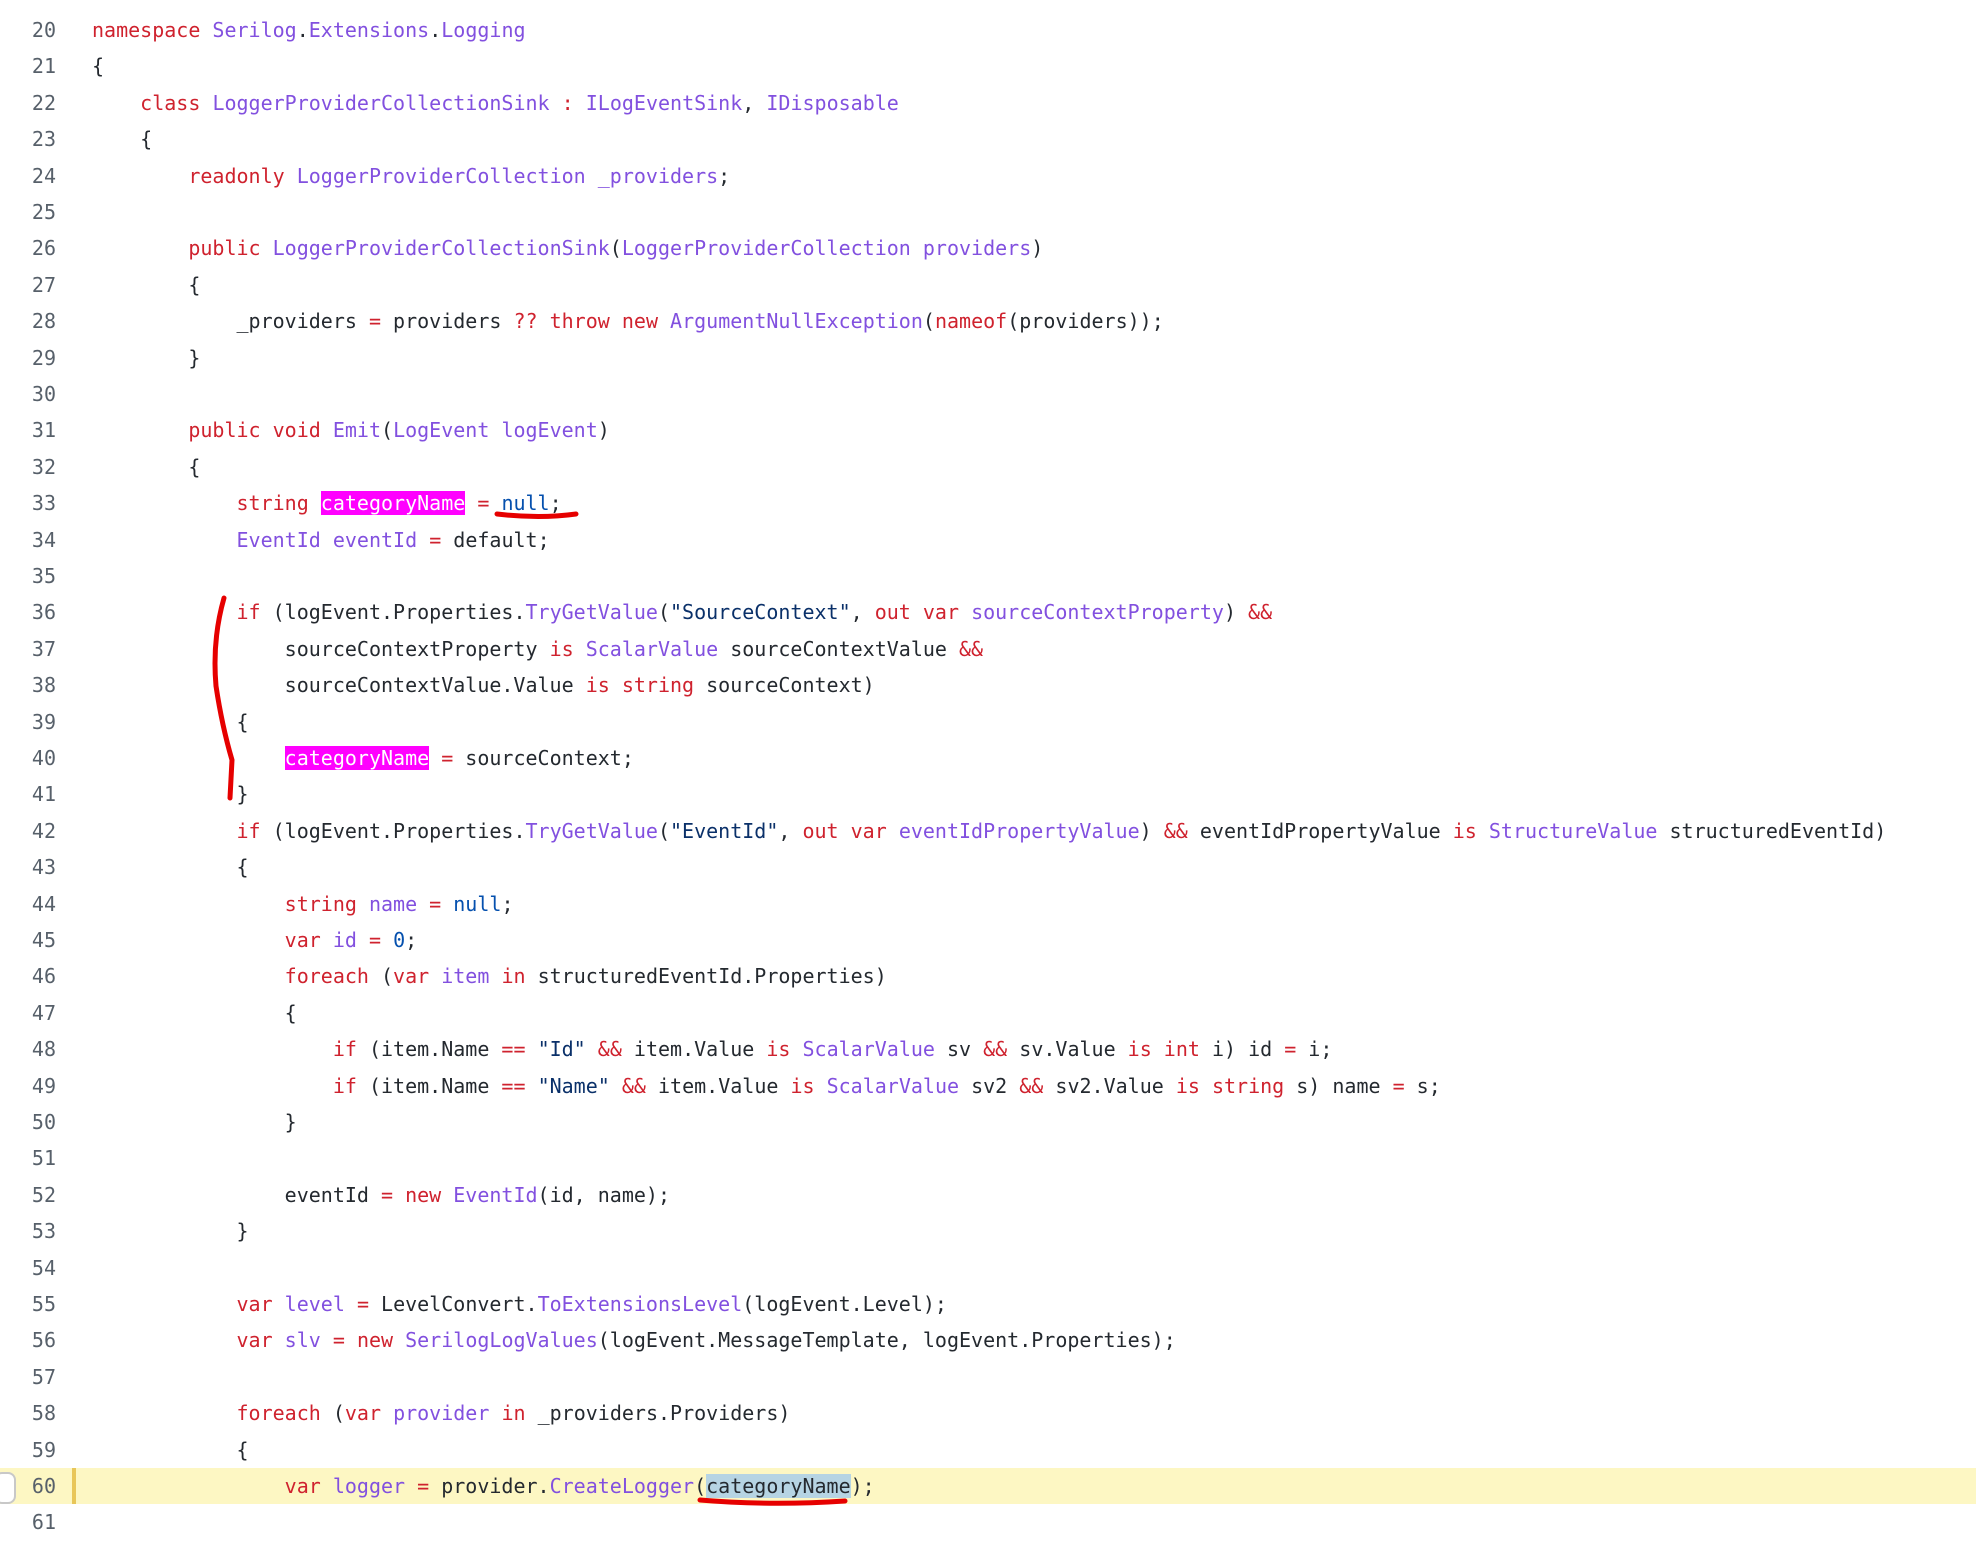 The image size is (1976, 1550). Describe the element at coordinates (525, 503) in the screenshot. I see `literal-token: null` at that location.